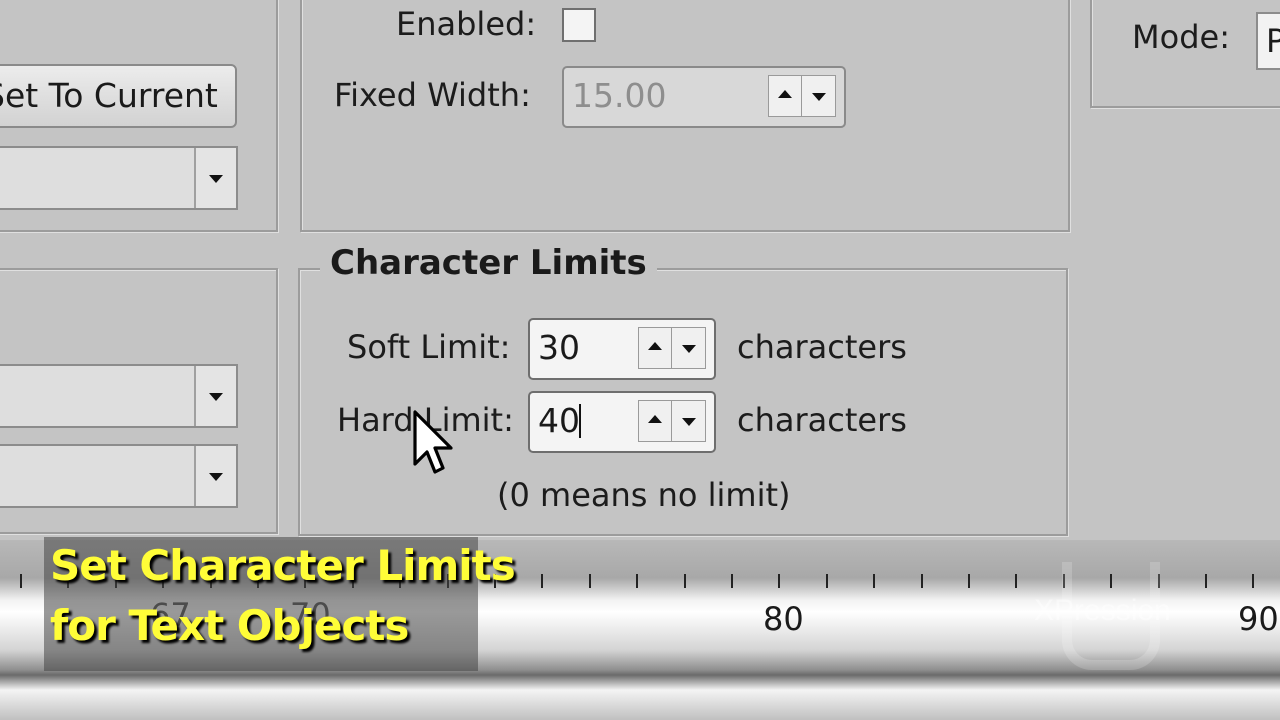  I want to click on hard-limit-spinner: 40, so click(622, 422).